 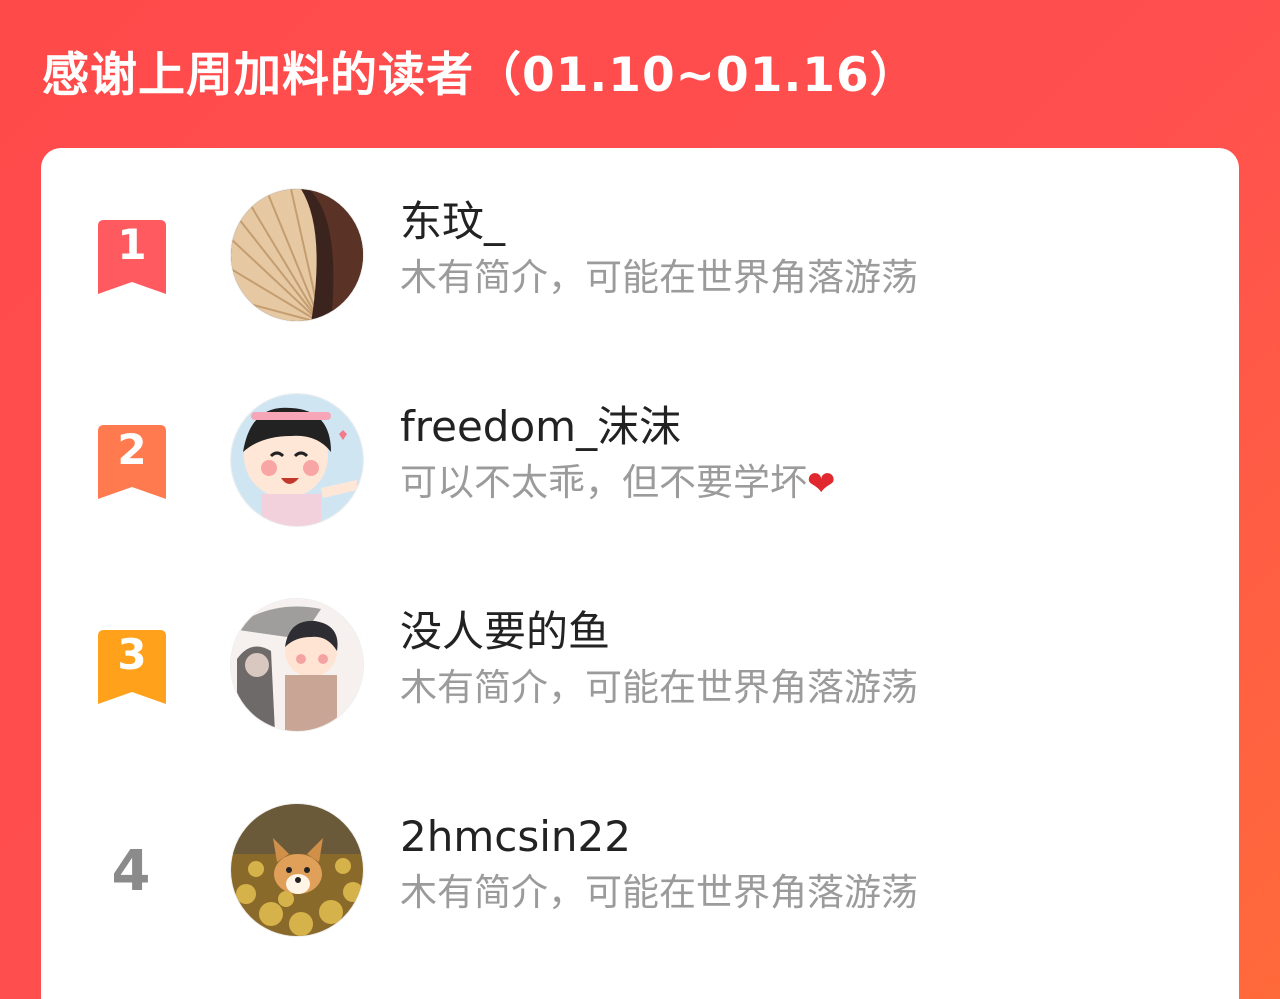 What do you see at coordinates (132, 449) in the screenshot?
I see `rank-number: 2` at bounding box center [132, 449].